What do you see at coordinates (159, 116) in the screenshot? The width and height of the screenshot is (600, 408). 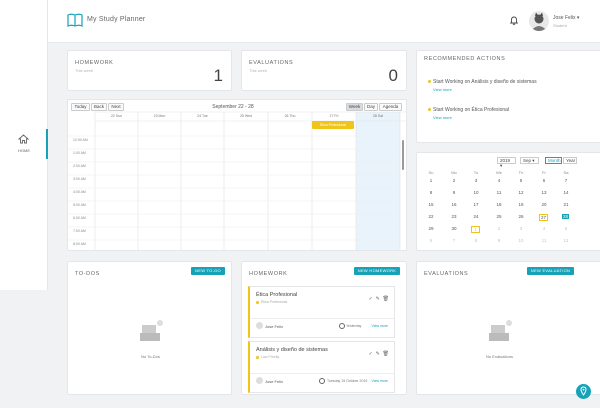 I see `day-header: 23 Mon` at bounding box center [159, 116].